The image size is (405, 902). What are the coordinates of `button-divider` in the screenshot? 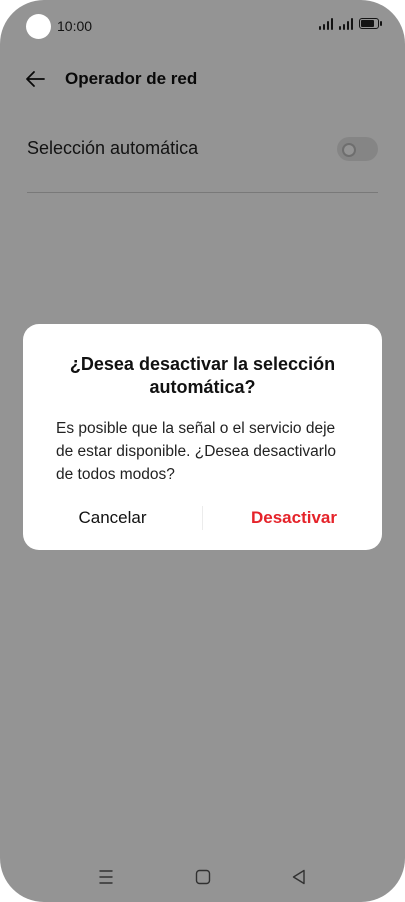 It's located at (202, 518).